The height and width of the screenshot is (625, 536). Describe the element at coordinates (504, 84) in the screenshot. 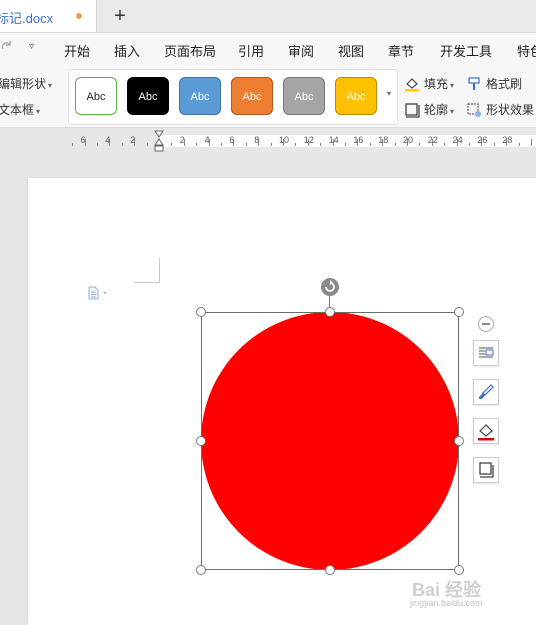

I see `format-painter-label: 格式刷` at that location.